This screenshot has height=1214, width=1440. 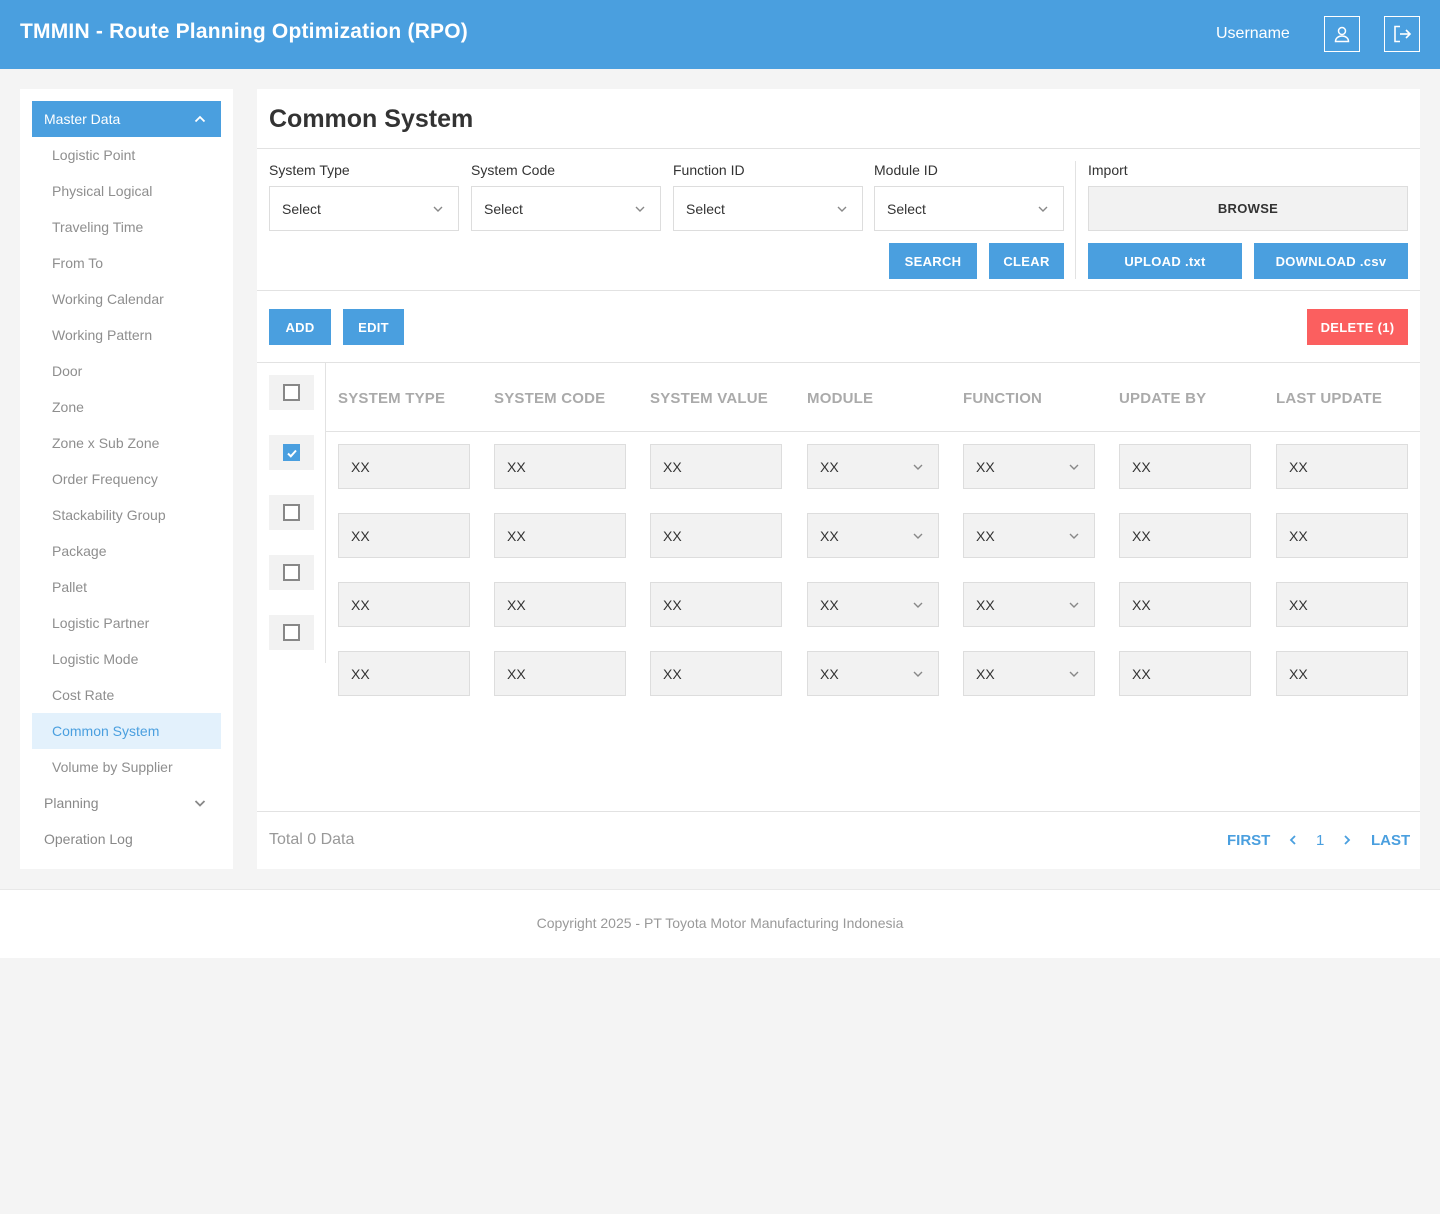 I want to click on module-id-select: Select, so click(x=969, y=208).